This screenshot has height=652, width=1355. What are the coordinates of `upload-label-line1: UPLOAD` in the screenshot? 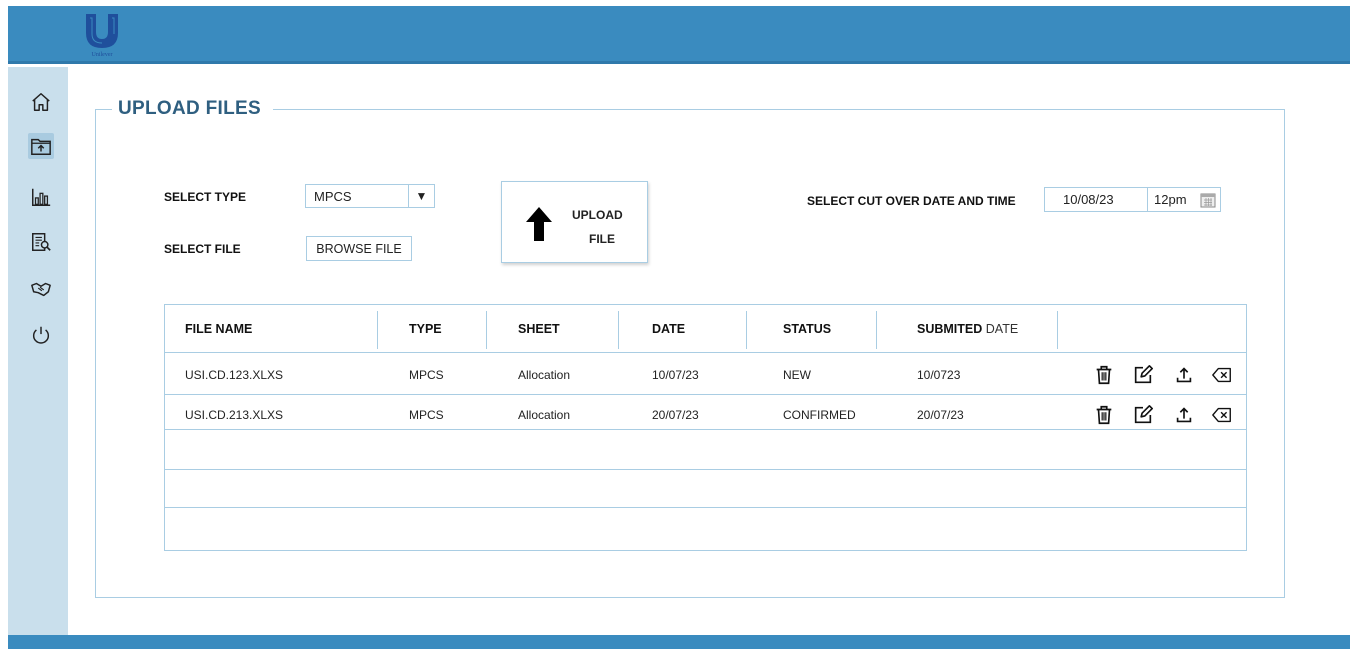 It's located at (597, 215).